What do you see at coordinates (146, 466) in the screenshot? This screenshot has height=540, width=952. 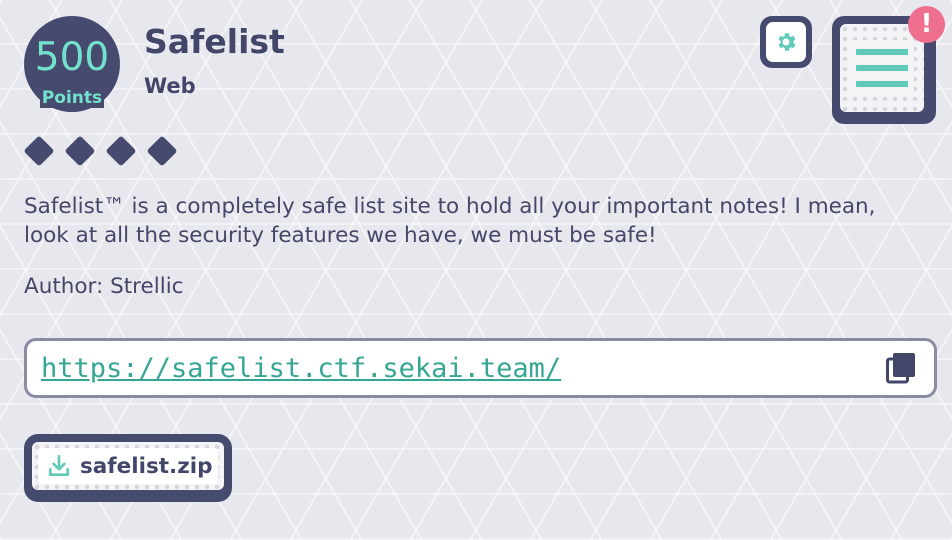 I see `file-name: safelist.zip` at bounding box center [146, 466].